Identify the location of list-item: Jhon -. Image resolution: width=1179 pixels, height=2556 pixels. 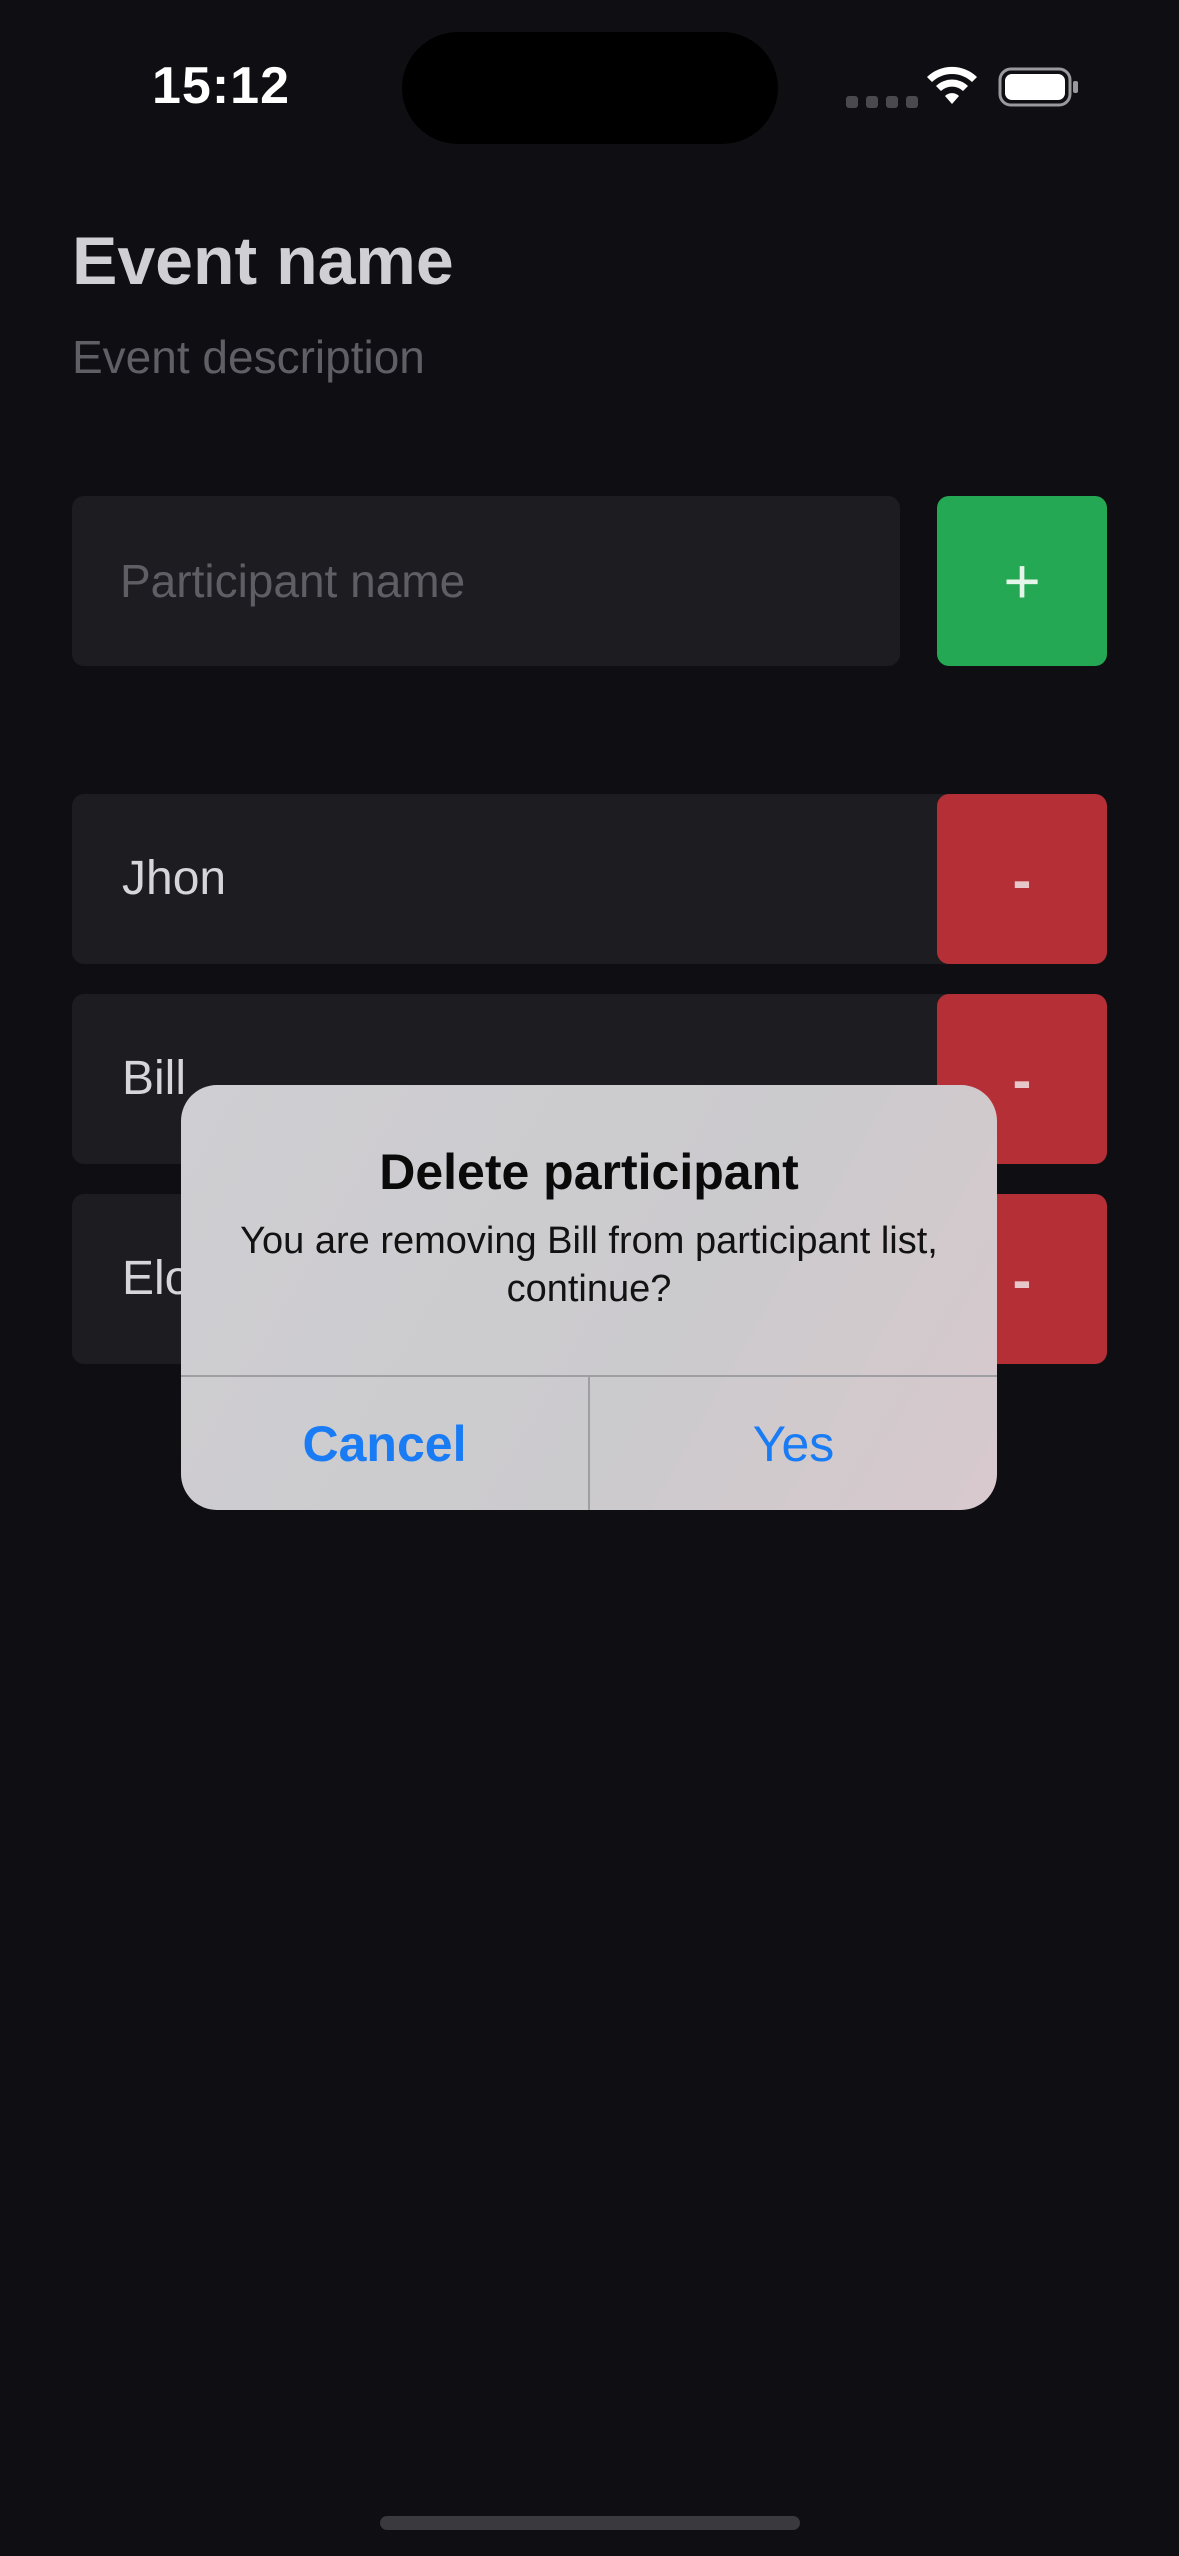
(589, 879).